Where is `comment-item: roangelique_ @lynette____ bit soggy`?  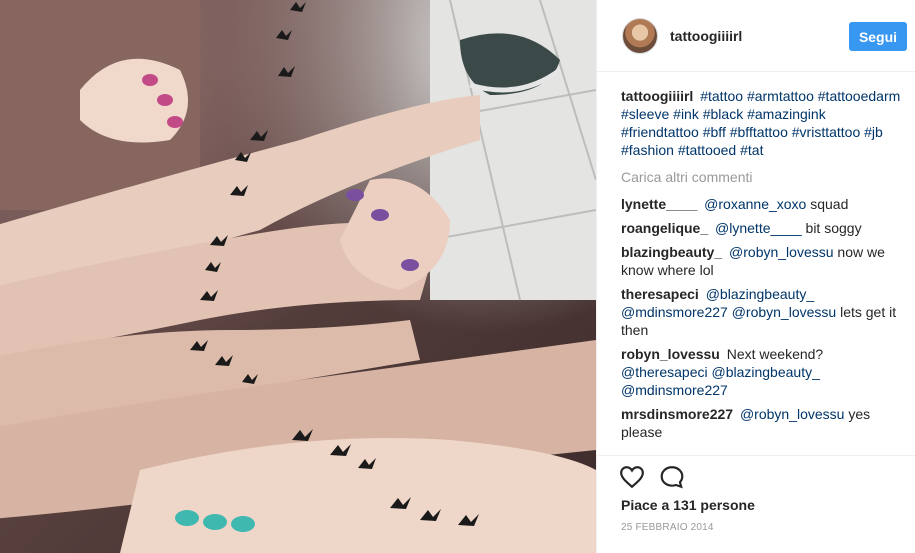
comment-item: roangelique_ @lynette____ bit soggy is located at coordinates (763, 228).